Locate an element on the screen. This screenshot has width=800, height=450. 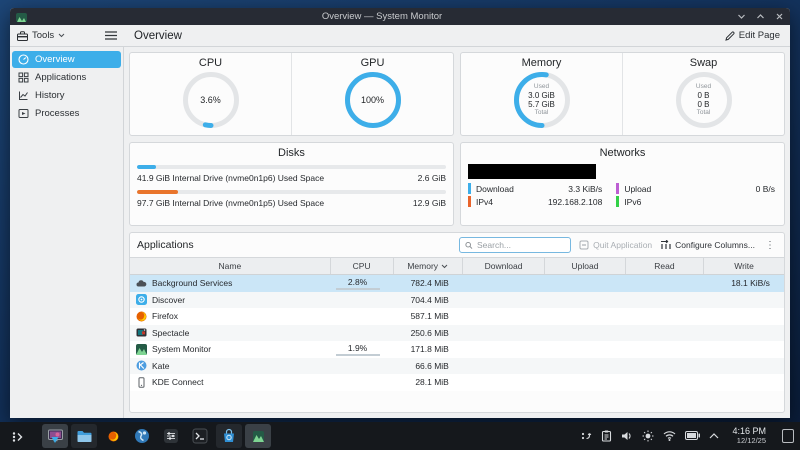
quit-application-icon is located at coordinates (584, 245).